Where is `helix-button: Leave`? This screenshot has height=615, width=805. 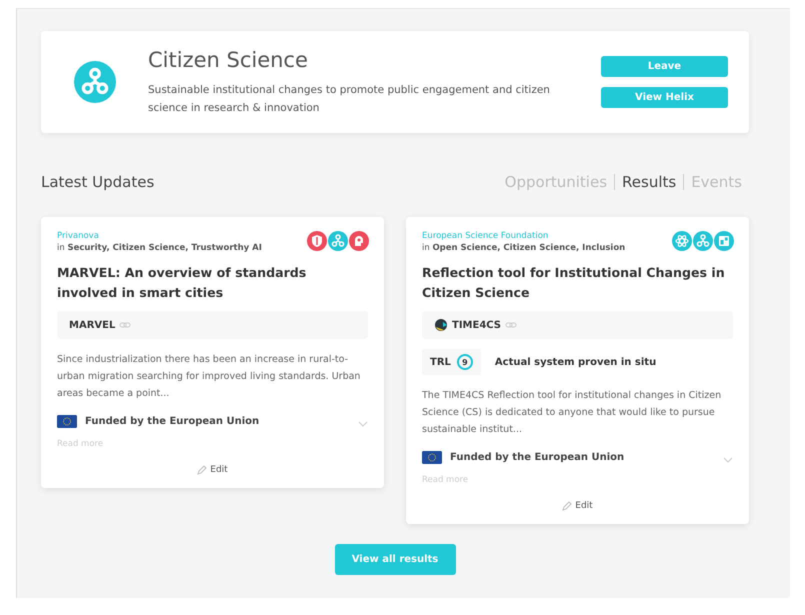
helix-button: Leave is located at coordinates (664, 66).